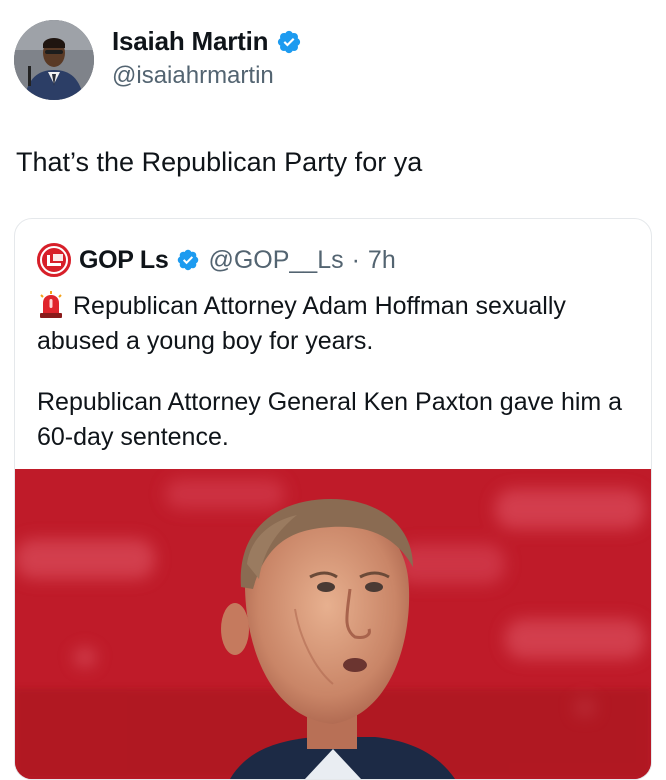  I want to click on verified-badge-icon, so click(289, 41).